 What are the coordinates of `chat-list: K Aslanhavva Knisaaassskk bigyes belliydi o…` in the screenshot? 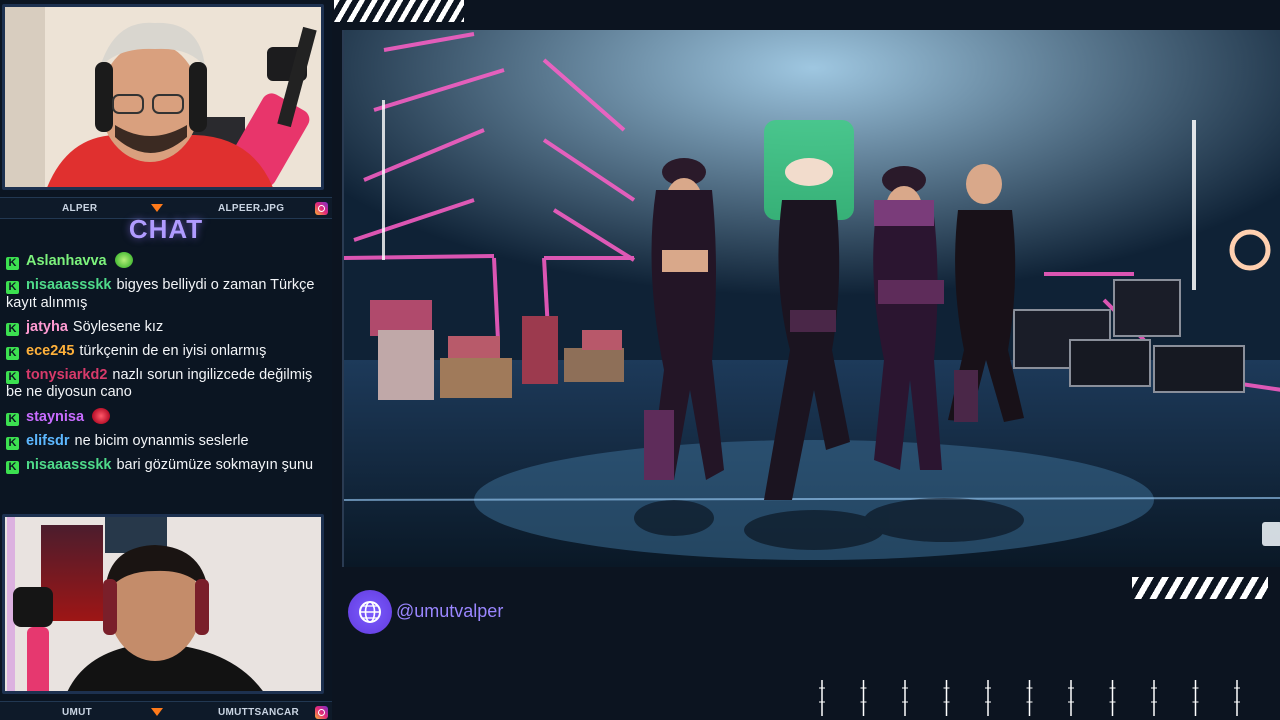 It's located at (165, 366).